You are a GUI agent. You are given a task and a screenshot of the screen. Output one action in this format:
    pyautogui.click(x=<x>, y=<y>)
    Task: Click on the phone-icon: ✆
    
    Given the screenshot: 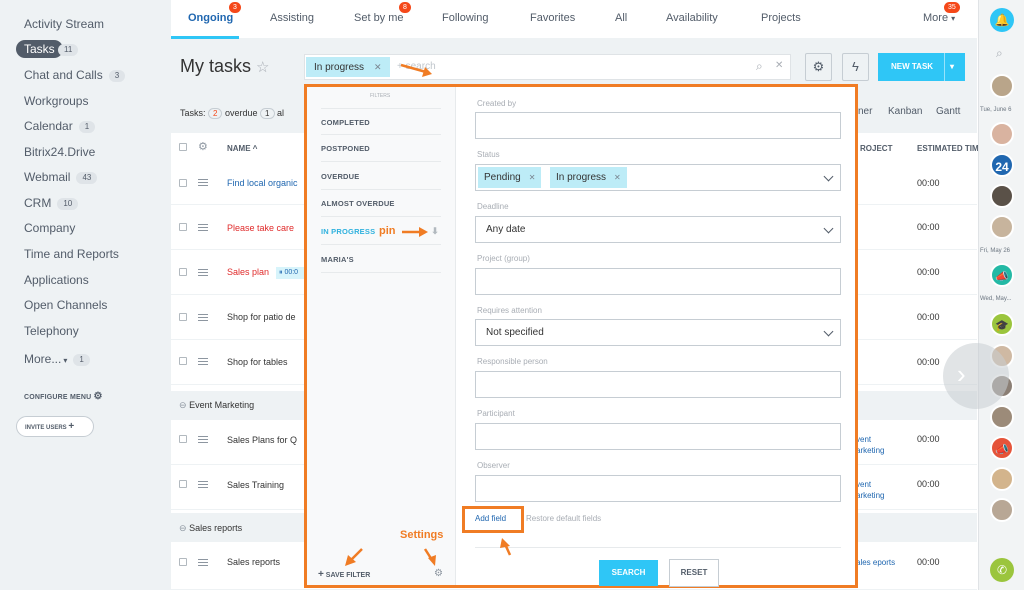 What is the action you would take?
    pyautogui.click(x=1002, y=570)
    